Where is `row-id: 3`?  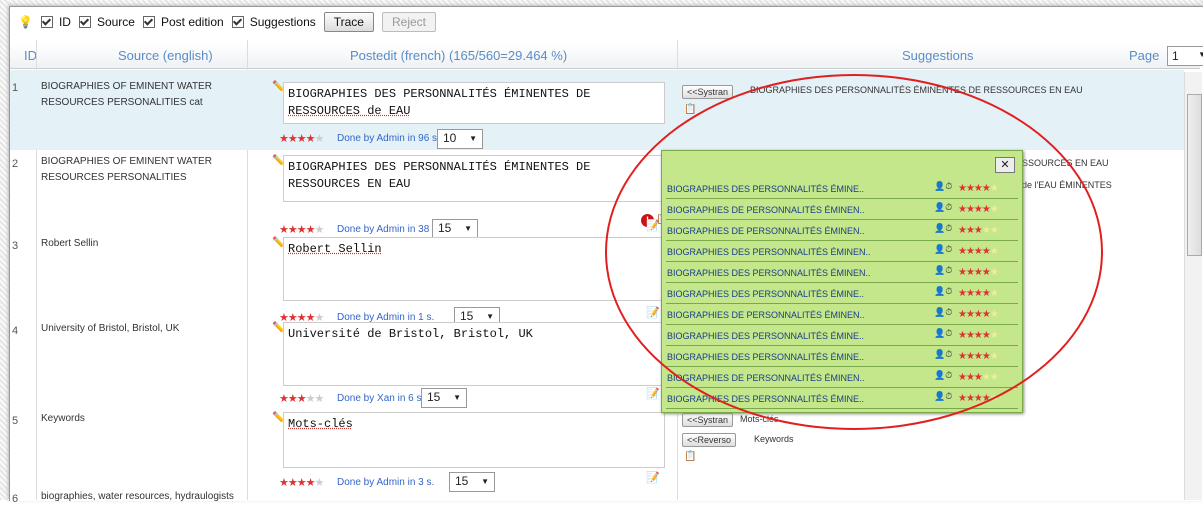 row-id: 3 is located at coordinates (15, 246).